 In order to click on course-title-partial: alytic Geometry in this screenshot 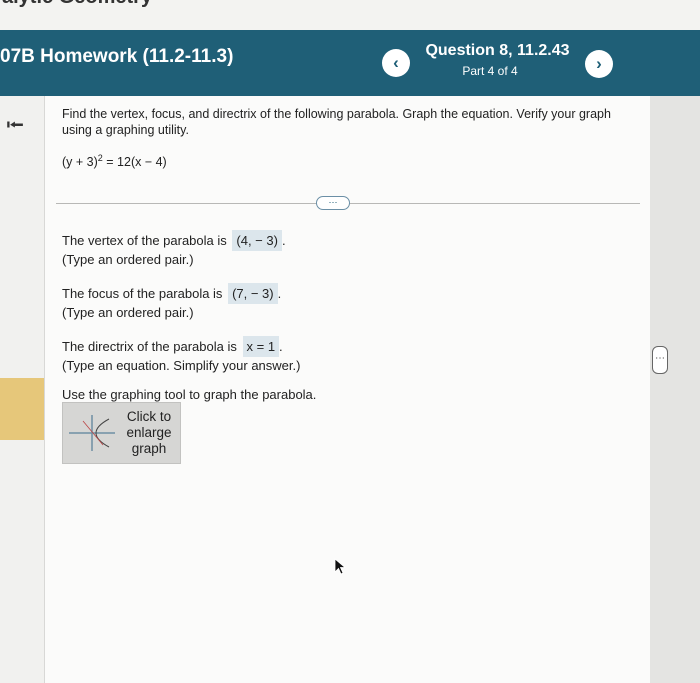, I will do `click(77, 4)`.